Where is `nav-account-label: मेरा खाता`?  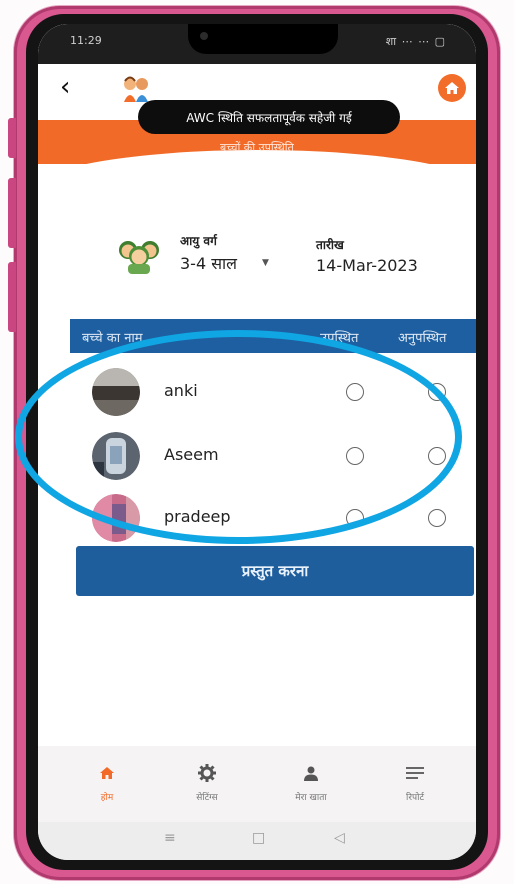 nav-account-label: मेरा खाता is located at coordinates (311, 798).